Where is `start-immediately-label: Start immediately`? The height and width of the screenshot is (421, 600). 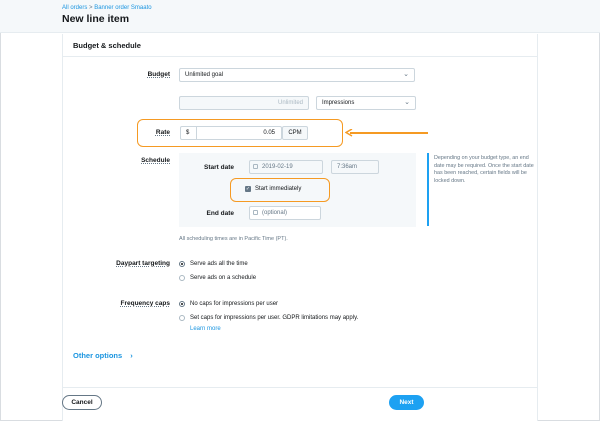
start-immediately-label: Start immediately is located at coordinates (278, 189).